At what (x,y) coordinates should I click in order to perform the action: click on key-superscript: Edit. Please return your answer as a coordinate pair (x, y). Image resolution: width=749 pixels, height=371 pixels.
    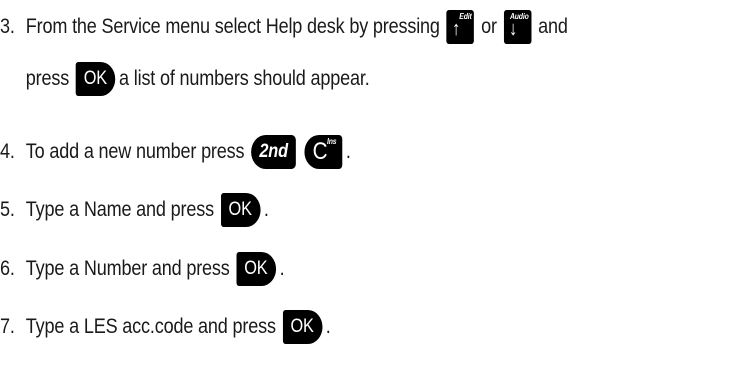
    Looking at the image, I should click on (465, 16).